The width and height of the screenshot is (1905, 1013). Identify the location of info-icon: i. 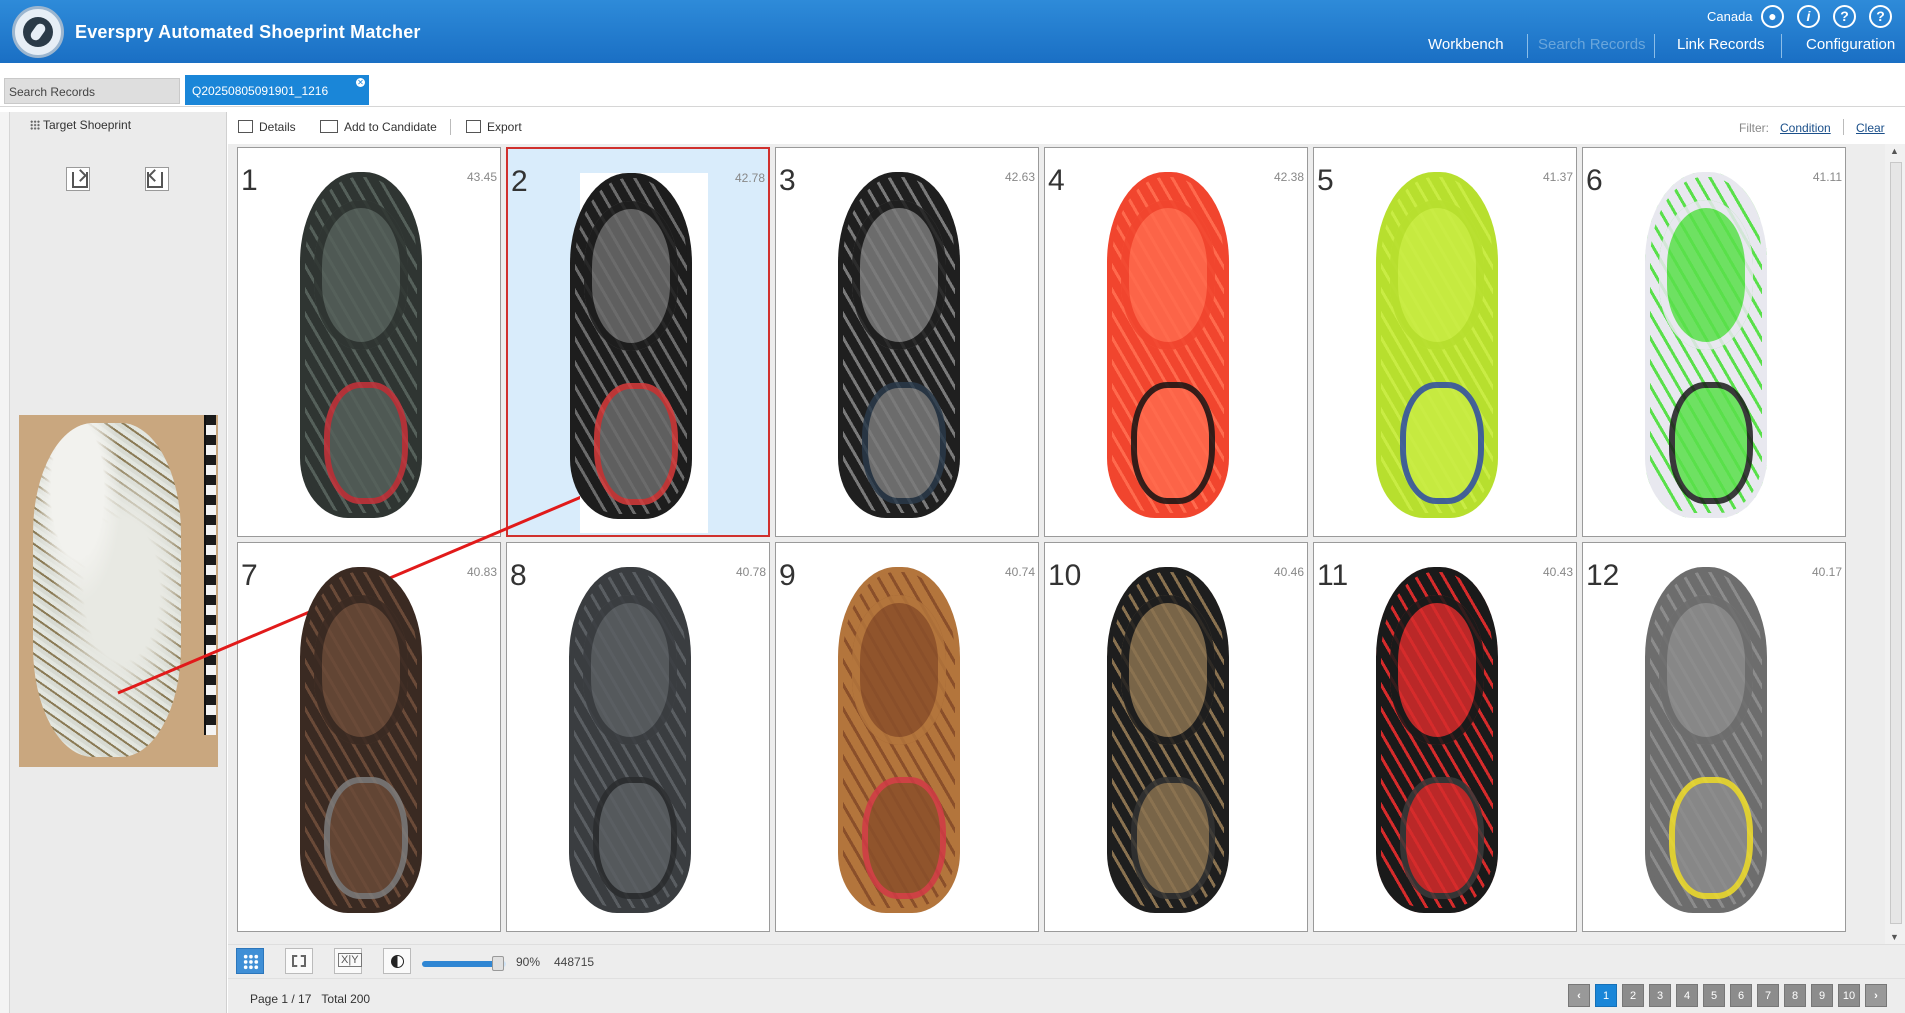
(1808, 16).